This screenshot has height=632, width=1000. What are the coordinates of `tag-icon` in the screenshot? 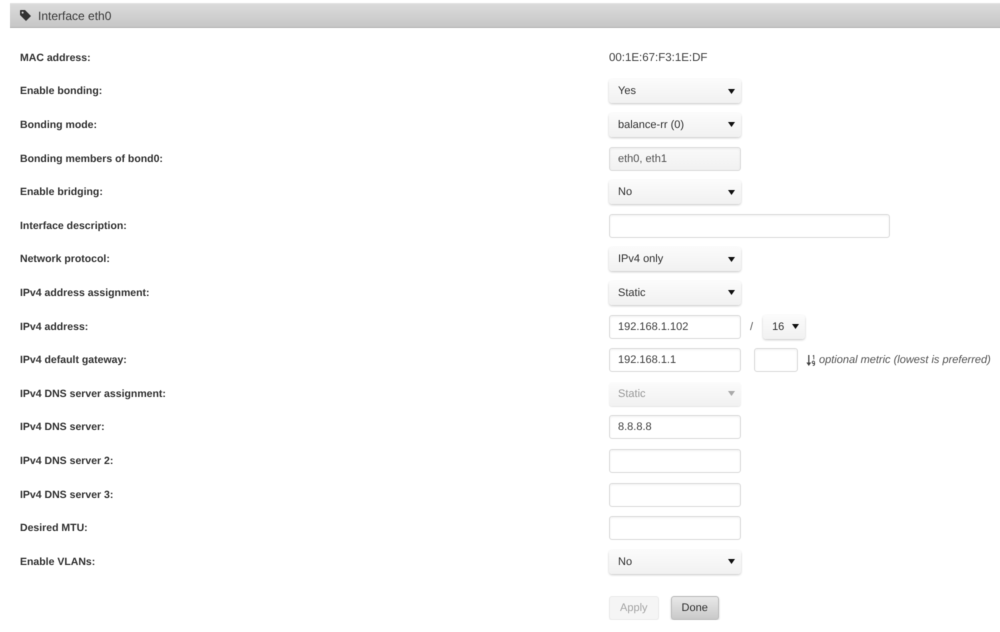 It's located at (25, 15).